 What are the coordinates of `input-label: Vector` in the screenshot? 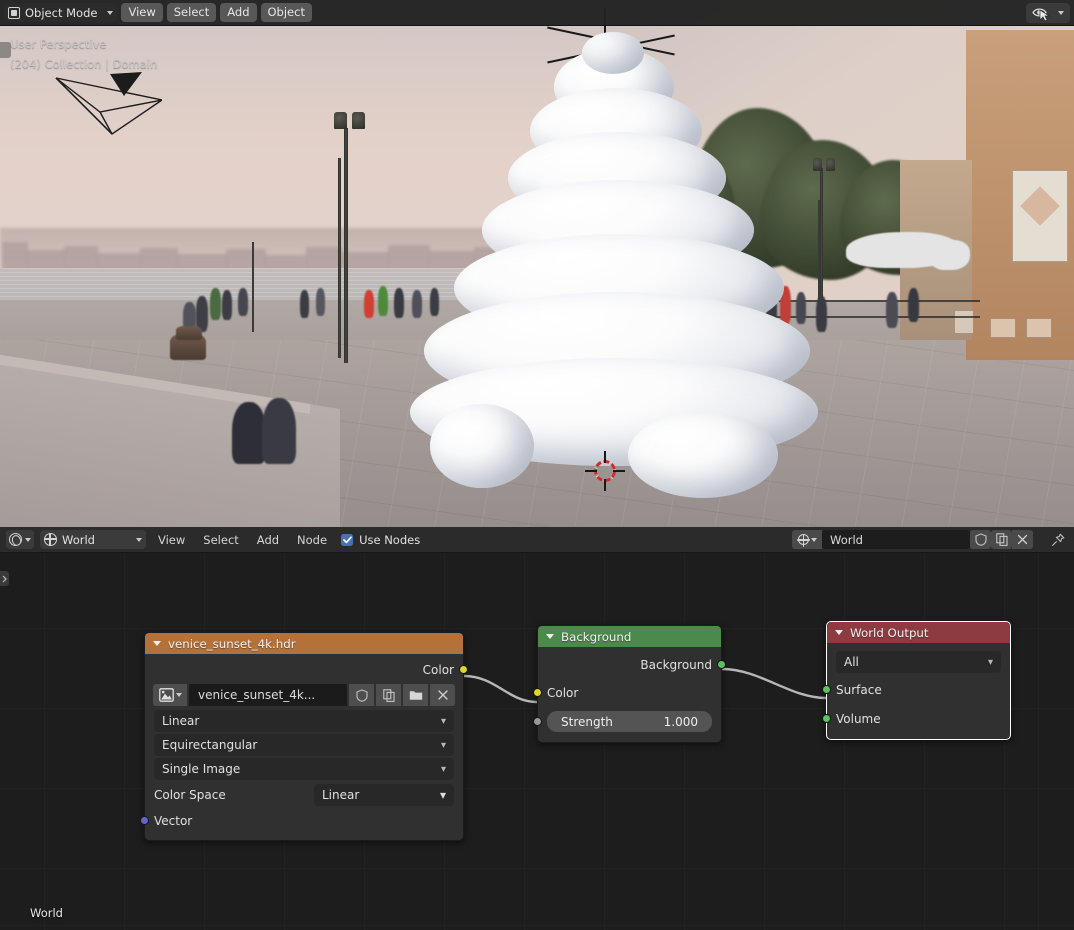 It's located at (173, 821).